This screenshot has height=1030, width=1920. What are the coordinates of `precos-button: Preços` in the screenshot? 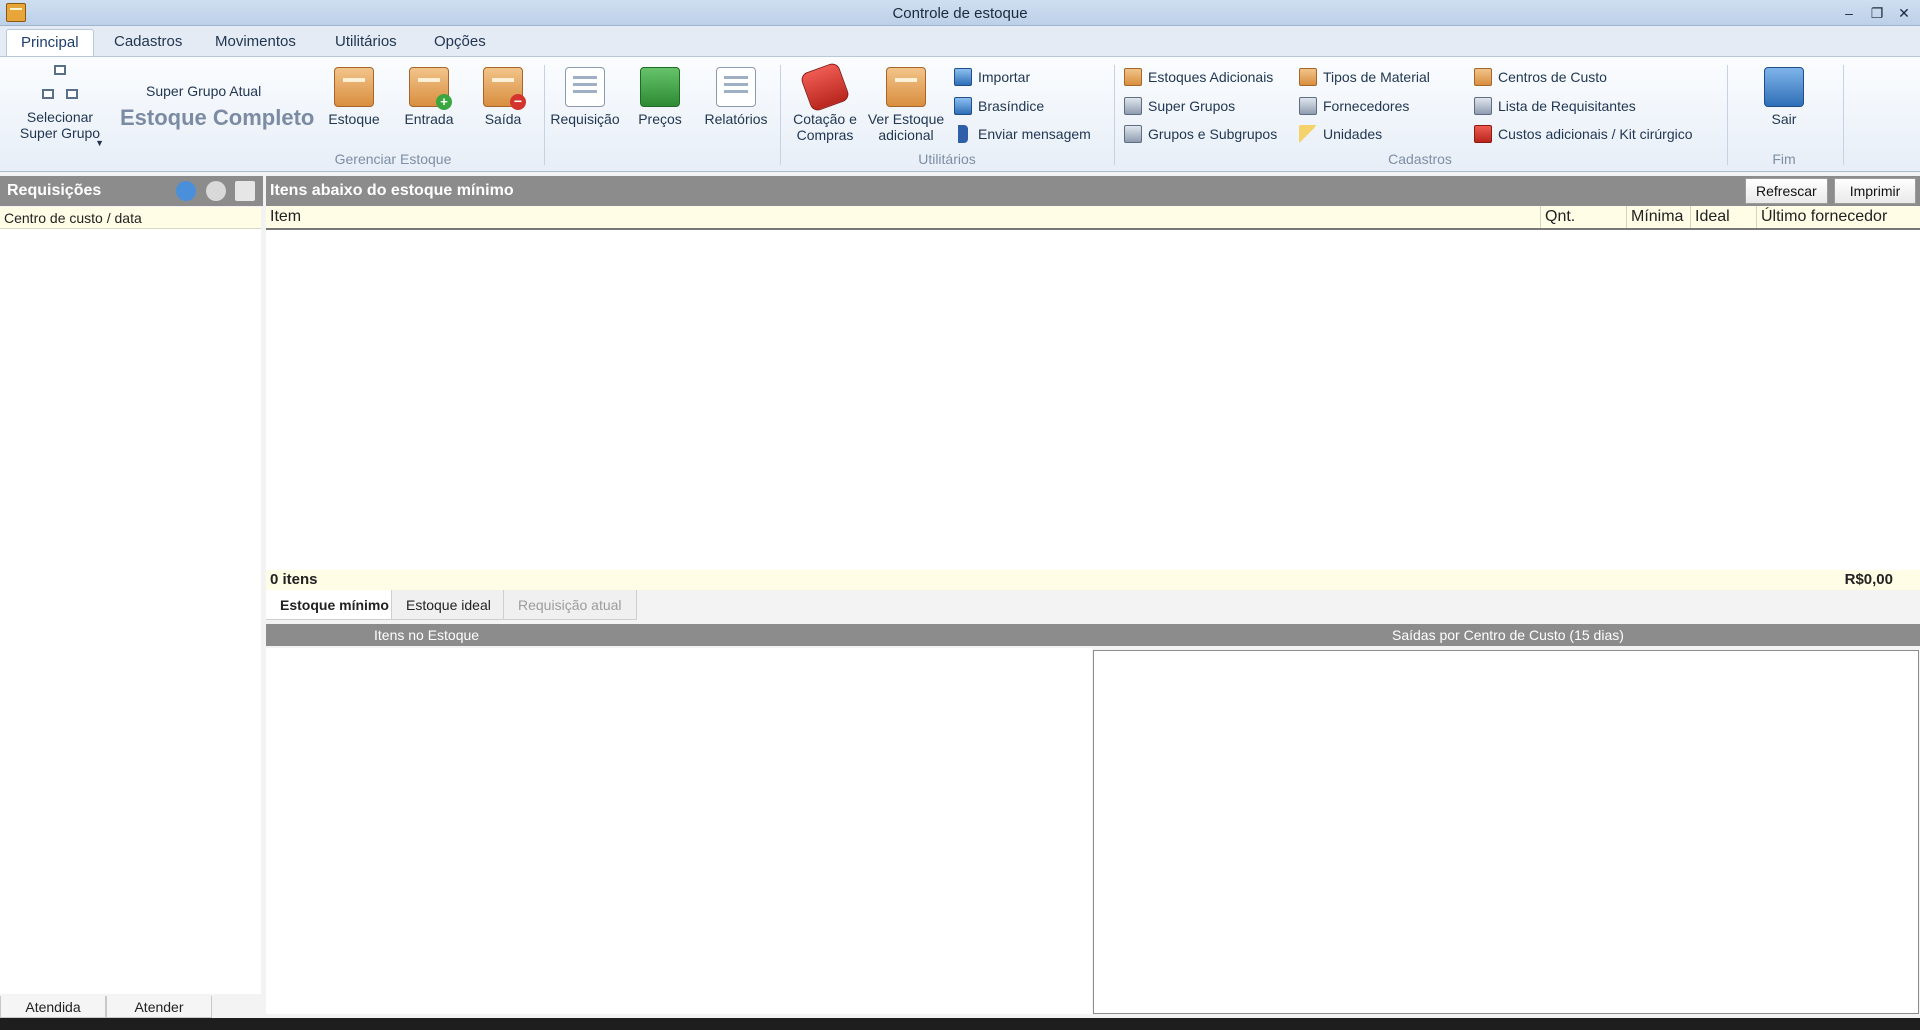 It's located at (660, 97).